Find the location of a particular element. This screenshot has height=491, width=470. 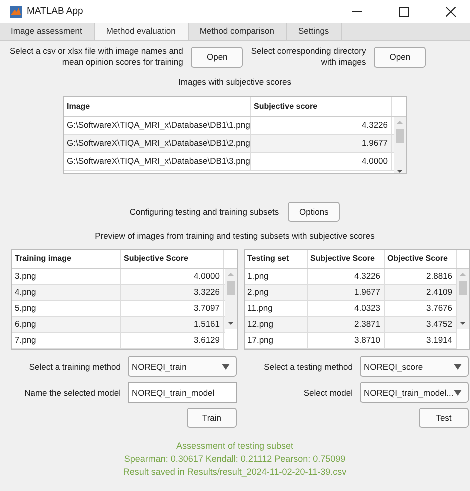

section-heading: Preview of images from training and testing subsets with subjective scores is located at coordinates (235, 236).